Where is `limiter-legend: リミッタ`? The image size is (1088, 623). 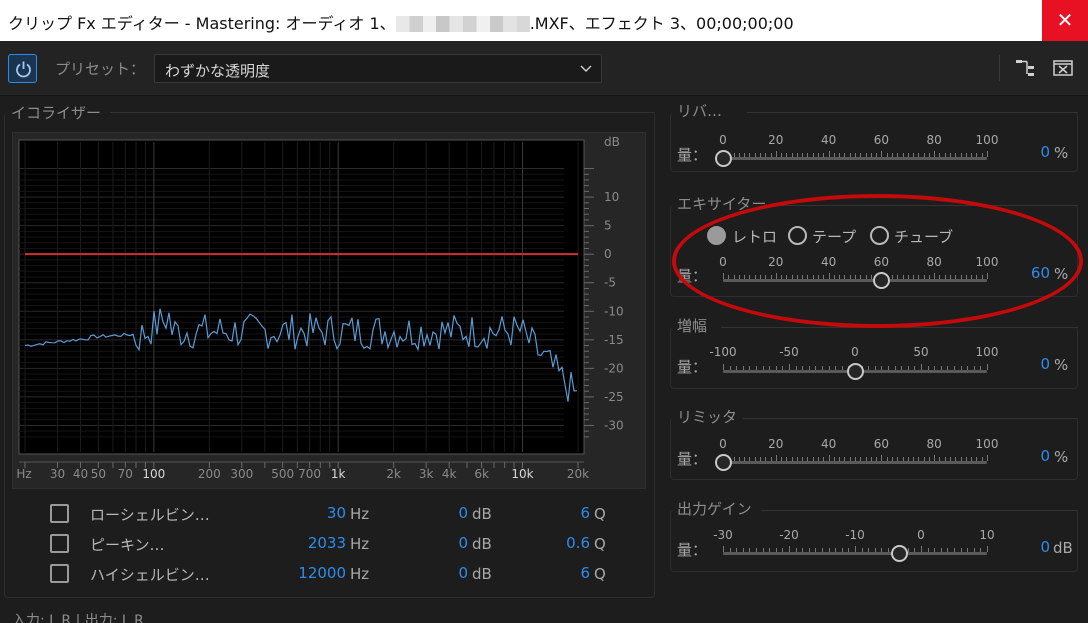 limiter-legend: リミッタ is located at coordinates (707, 417).